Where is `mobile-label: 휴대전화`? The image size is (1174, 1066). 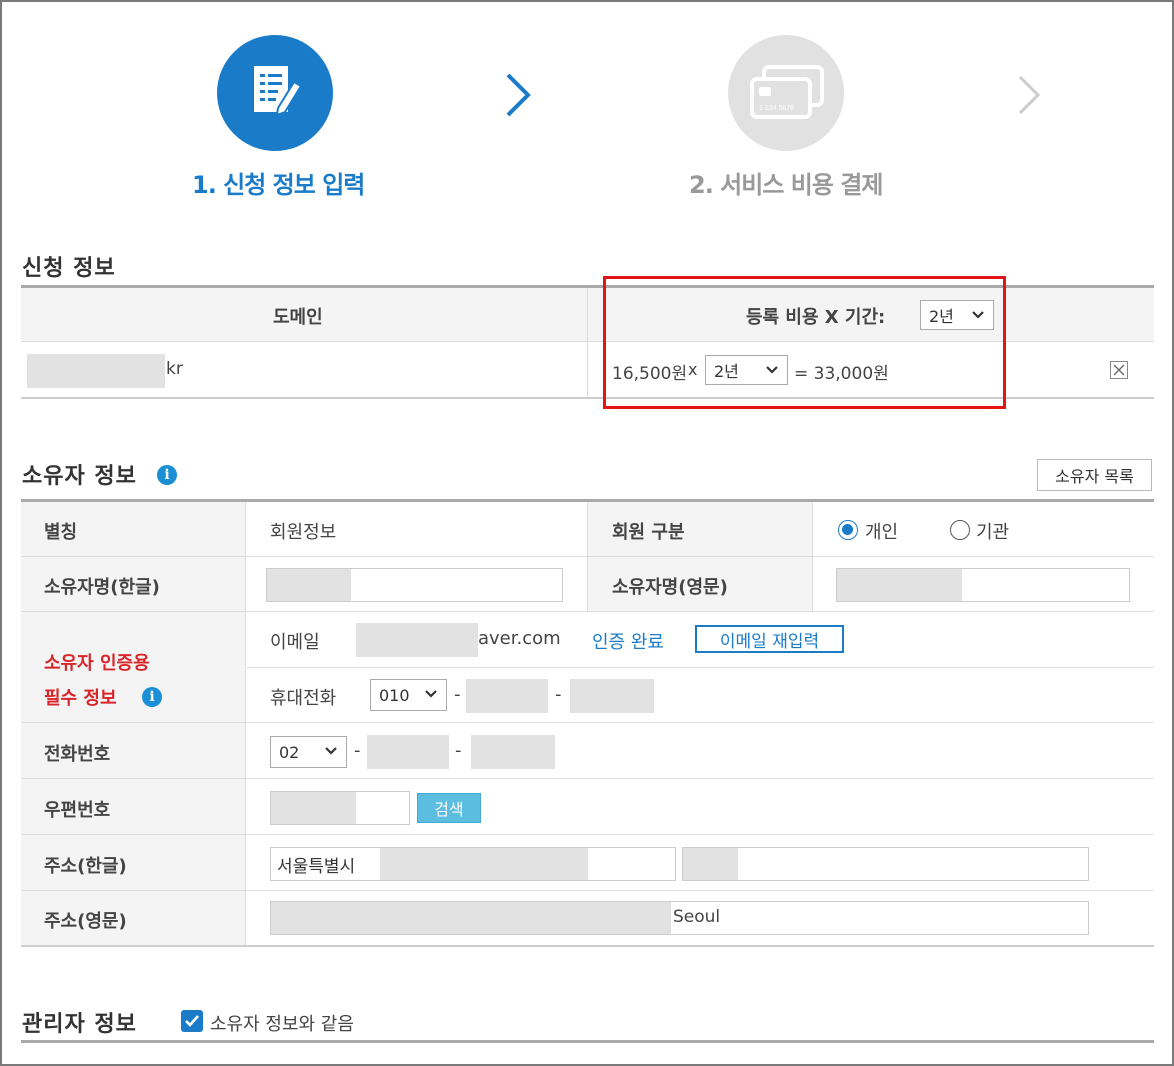
mobile-label: 휴대전화 is located at coordinates (303, 698).